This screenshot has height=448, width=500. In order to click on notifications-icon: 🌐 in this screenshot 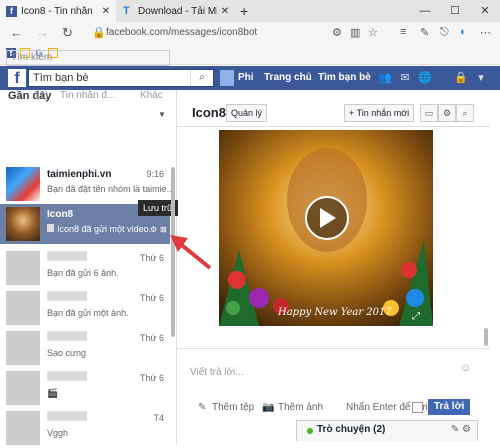, I will do `click(425, 78)`.